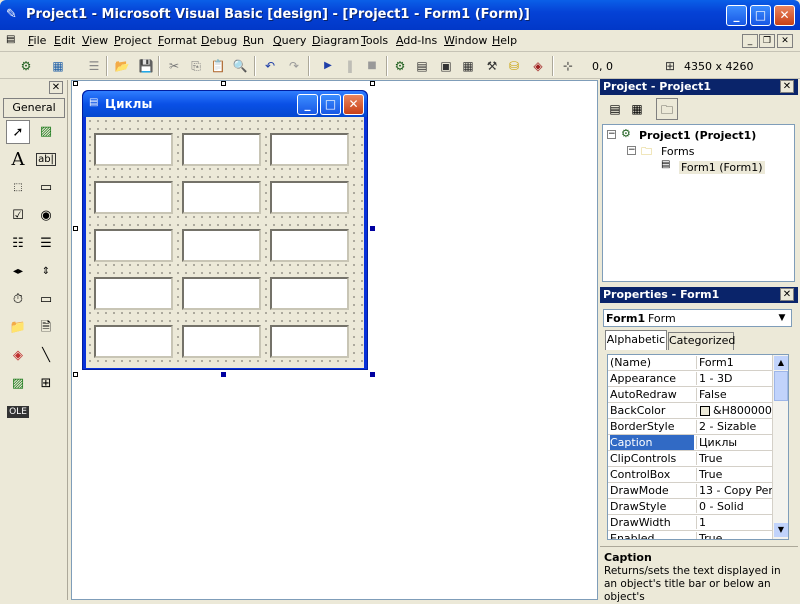 The image size is (800, 604). I want to click on prop-value: False, so click(735, 394).